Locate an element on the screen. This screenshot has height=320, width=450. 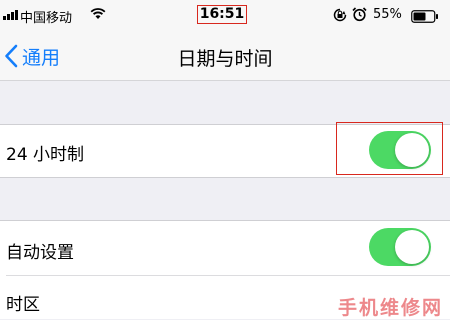
wifi-icon is located at coordinates (98, 13).